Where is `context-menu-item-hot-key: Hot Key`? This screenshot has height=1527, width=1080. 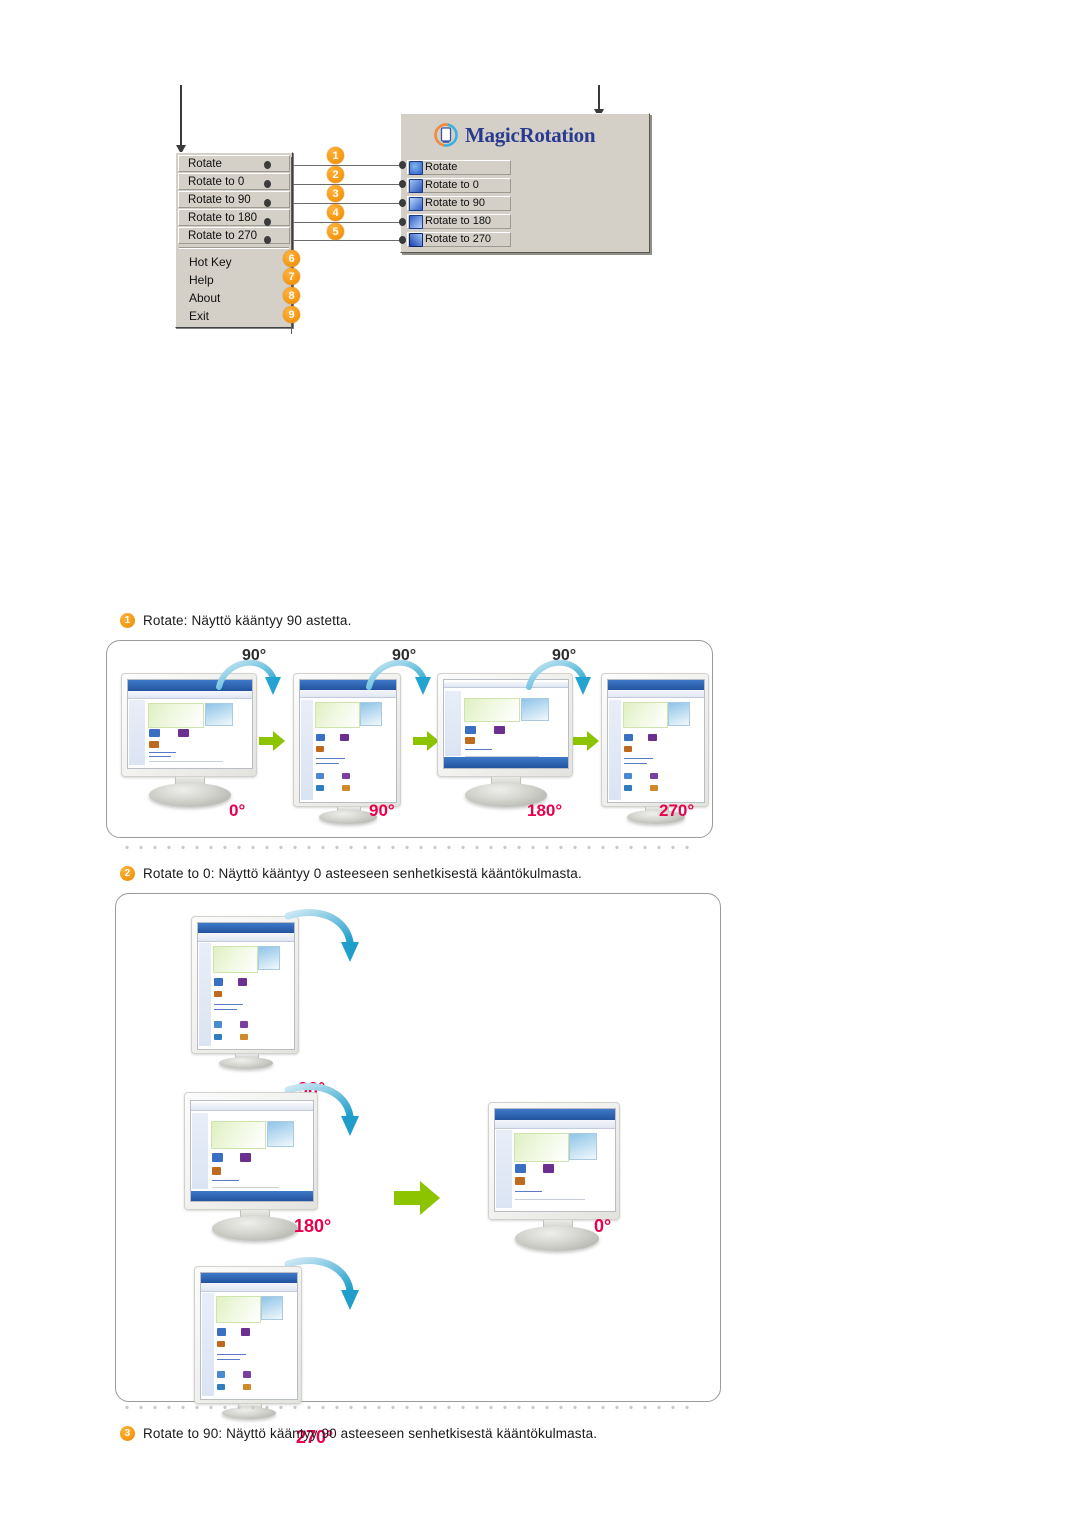 context-menu-item-hot-key: Hot Key is located at coordinates (234, 262).